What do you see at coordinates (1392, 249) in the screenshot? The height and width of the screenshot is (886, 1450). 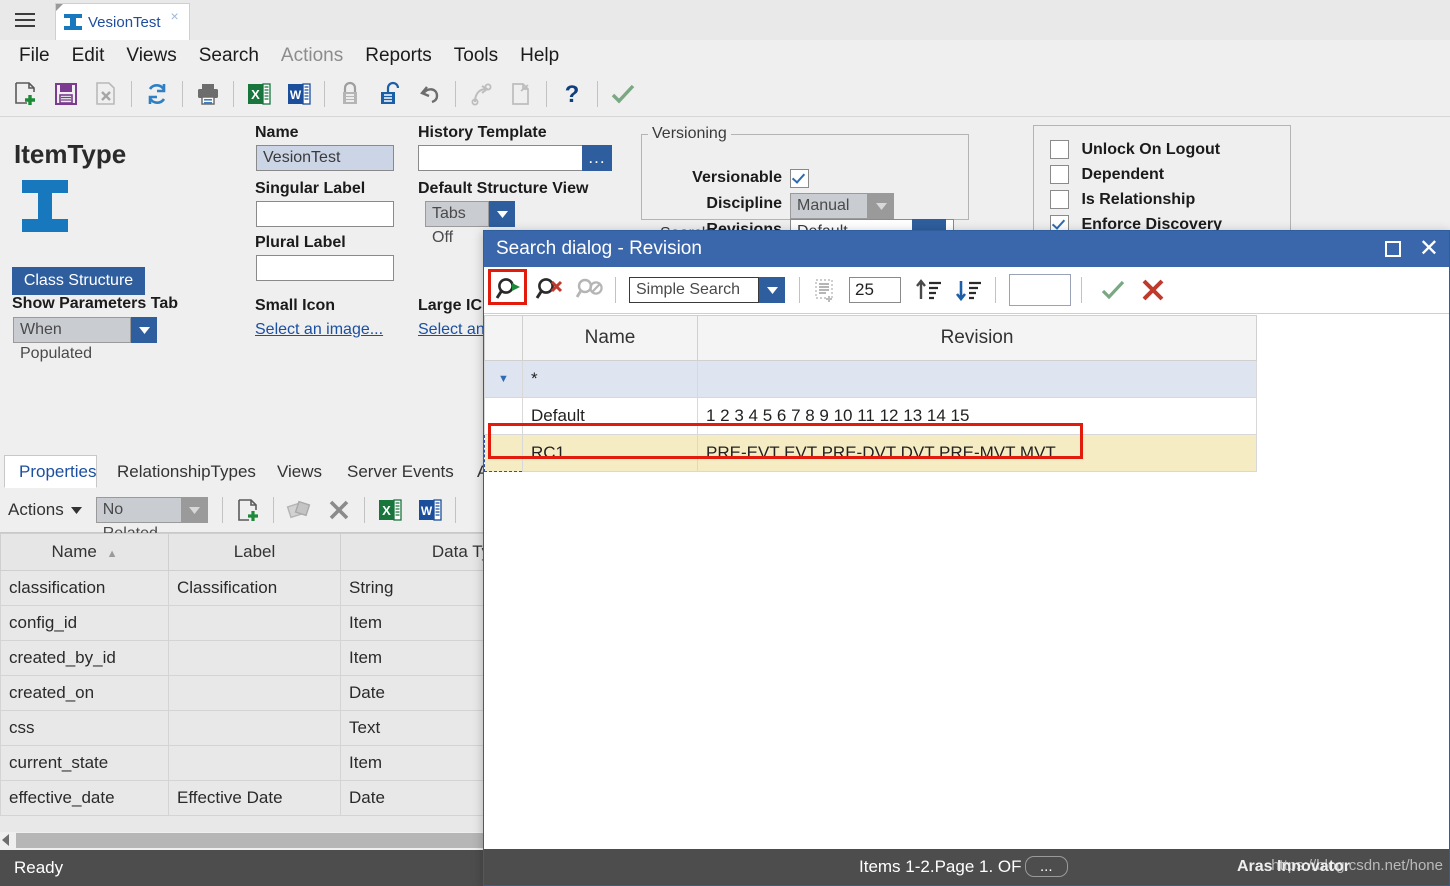 I see `maximize-icon` at bounding box center [1392, 249].